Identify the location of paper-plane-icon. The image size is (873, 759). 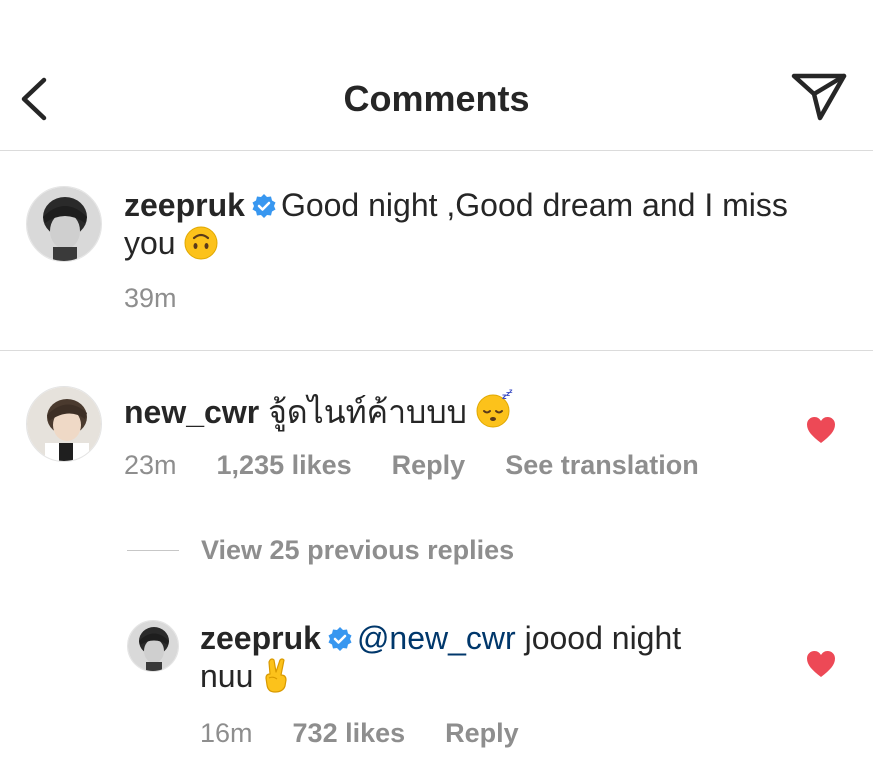
(819, 97).